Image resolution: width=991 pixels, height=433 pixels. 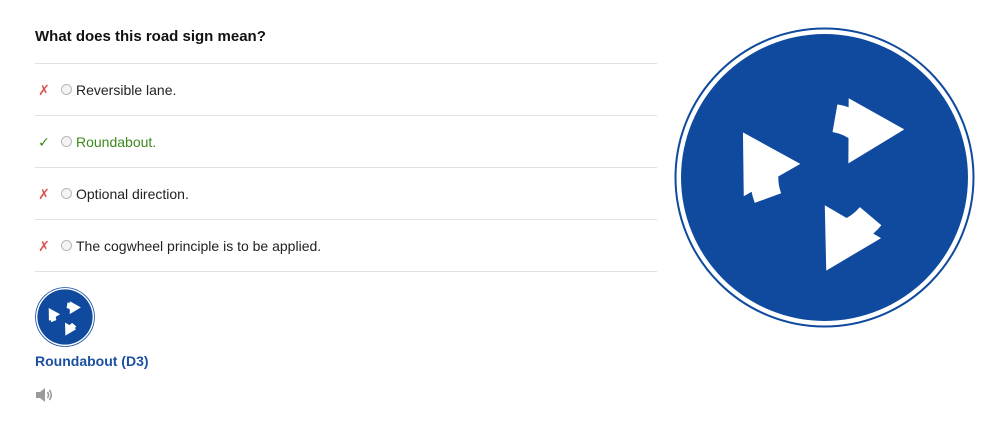 I want to click on answer-option-3: ✗ Optional direction., so click(x=346, y=194).